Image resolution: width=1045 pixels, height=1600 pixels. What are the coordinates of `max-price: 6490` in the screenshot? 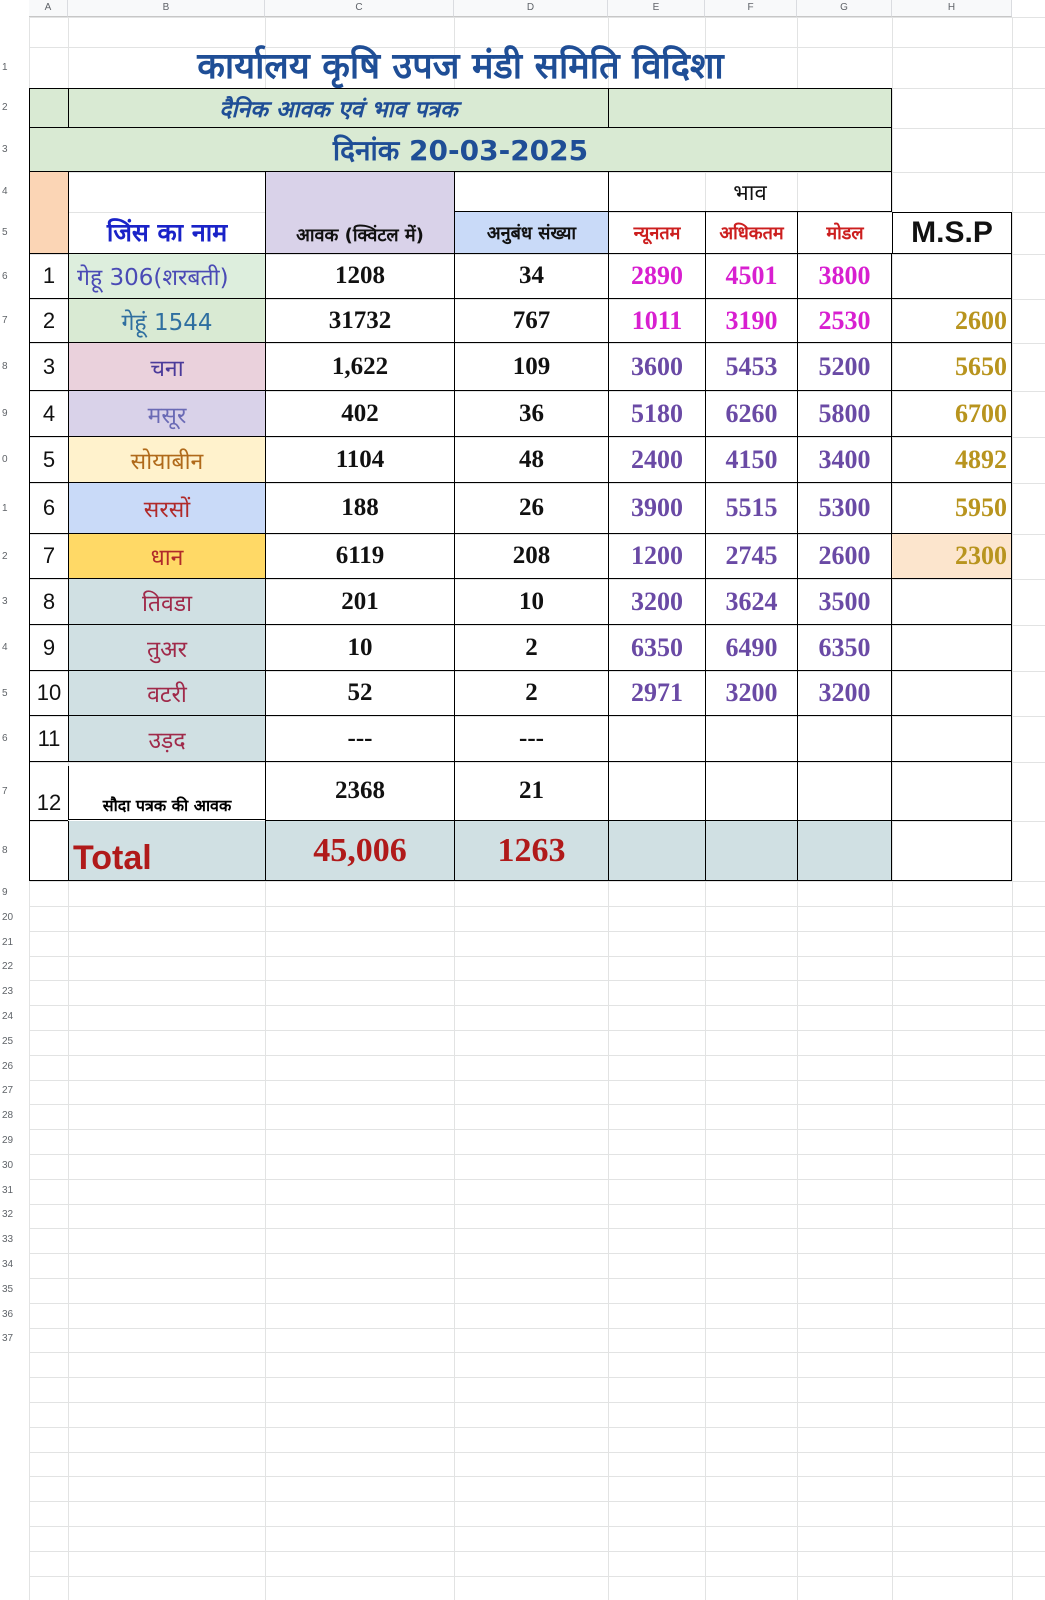 It's located at (751, 648).